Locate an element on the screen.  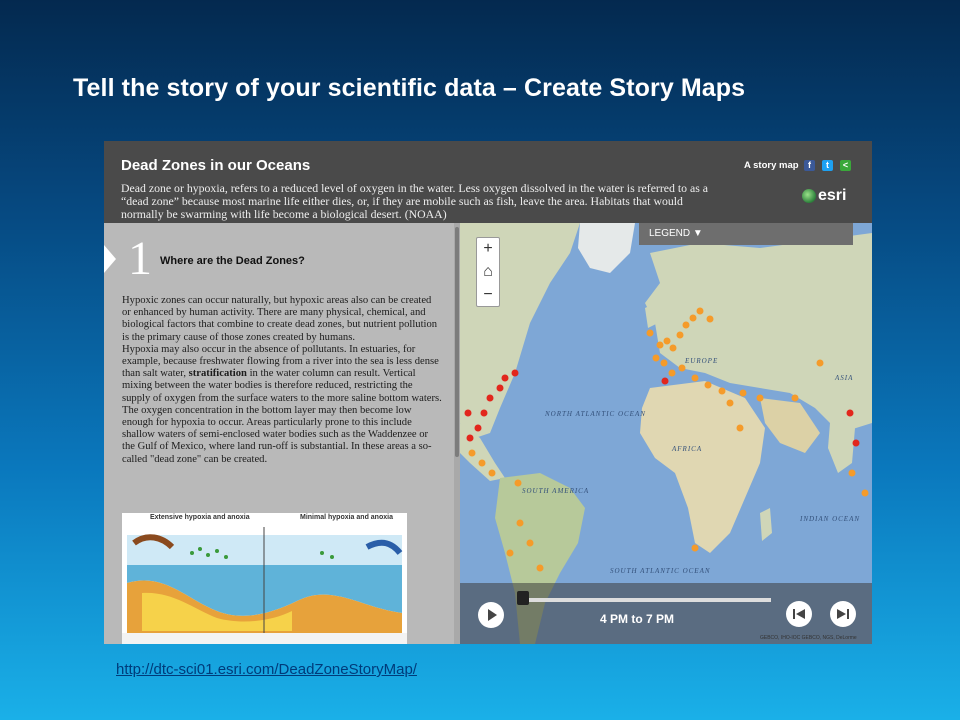
play-icon is located at coordinates (491, 615).